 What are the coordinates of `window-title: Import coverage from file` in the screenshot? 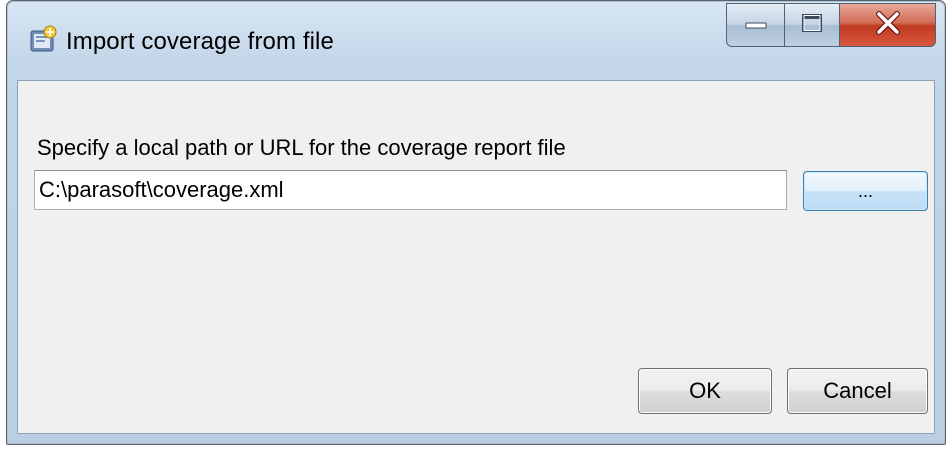 It's located at (200, 41).